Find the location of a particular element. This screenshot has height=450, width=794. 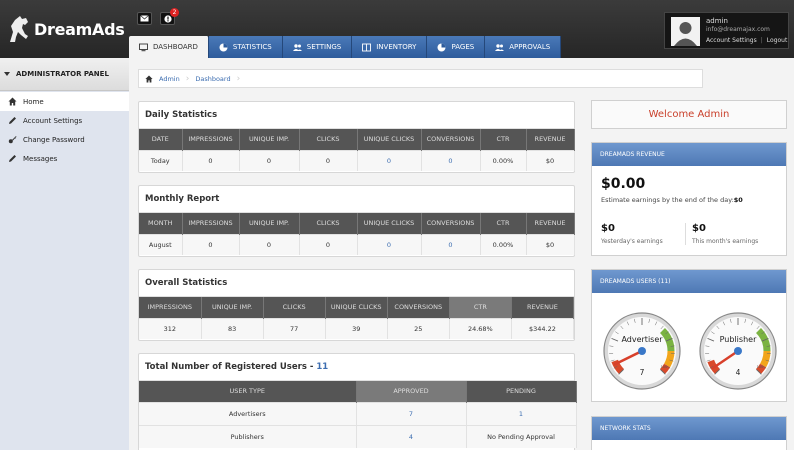

users-gauges: Advertiser 100 7 Publisher 100 4 is located at coordinates (690, 351).